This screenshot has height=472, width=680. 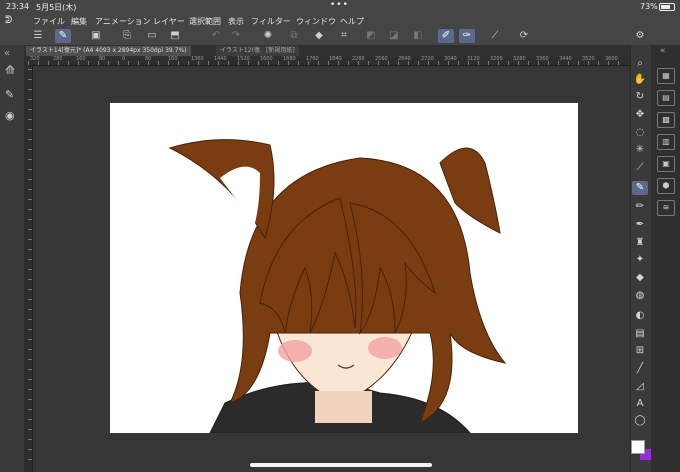 What do you see at coordinates (280, 51) in the screenshot?
I see `tab-document: [新規用紙]` at bounding box center [280, 51].